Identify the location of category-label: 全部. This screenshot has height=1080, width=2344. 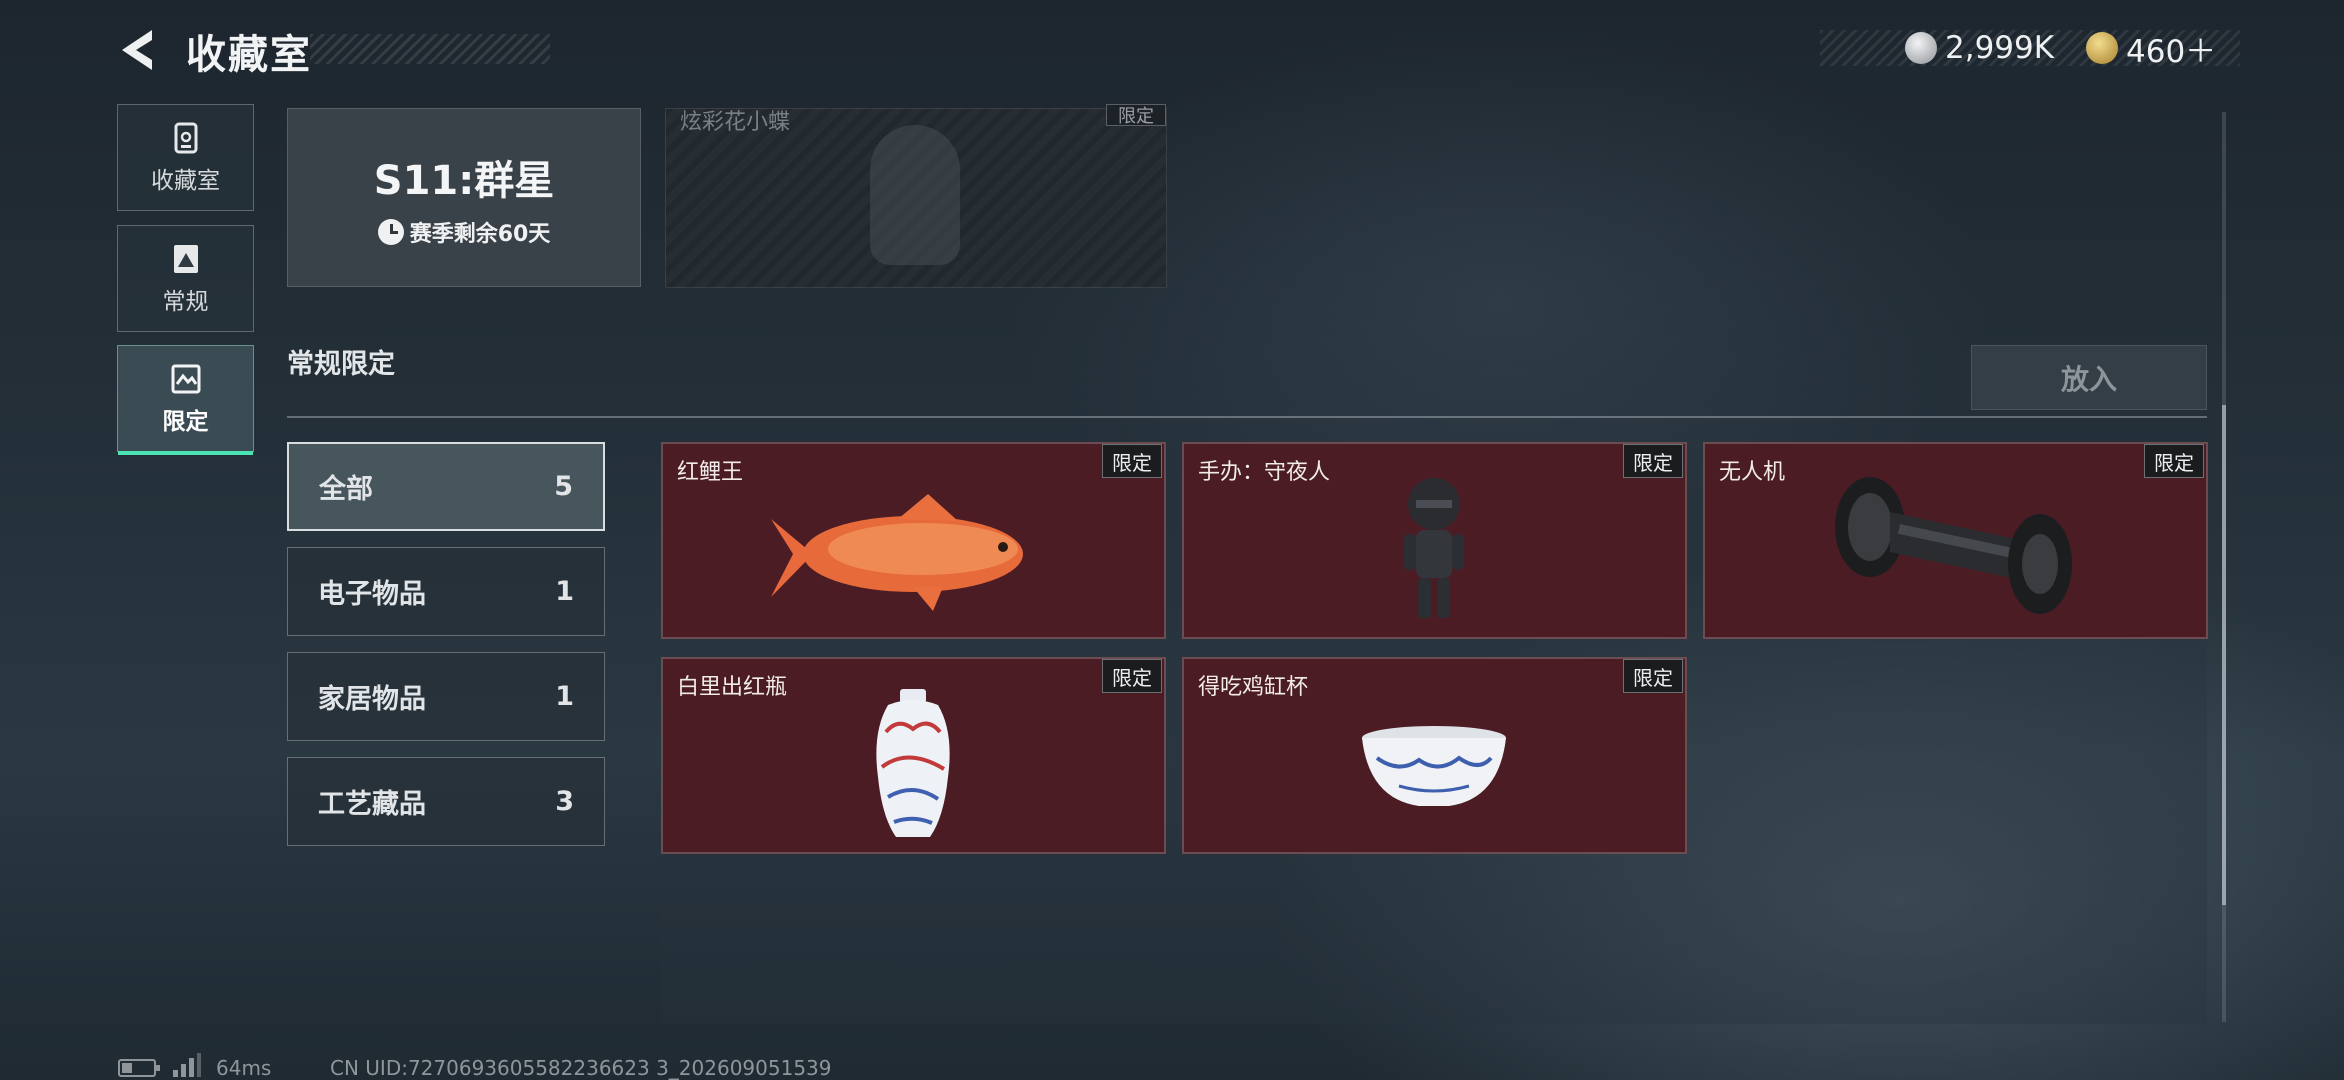
(346, 489).